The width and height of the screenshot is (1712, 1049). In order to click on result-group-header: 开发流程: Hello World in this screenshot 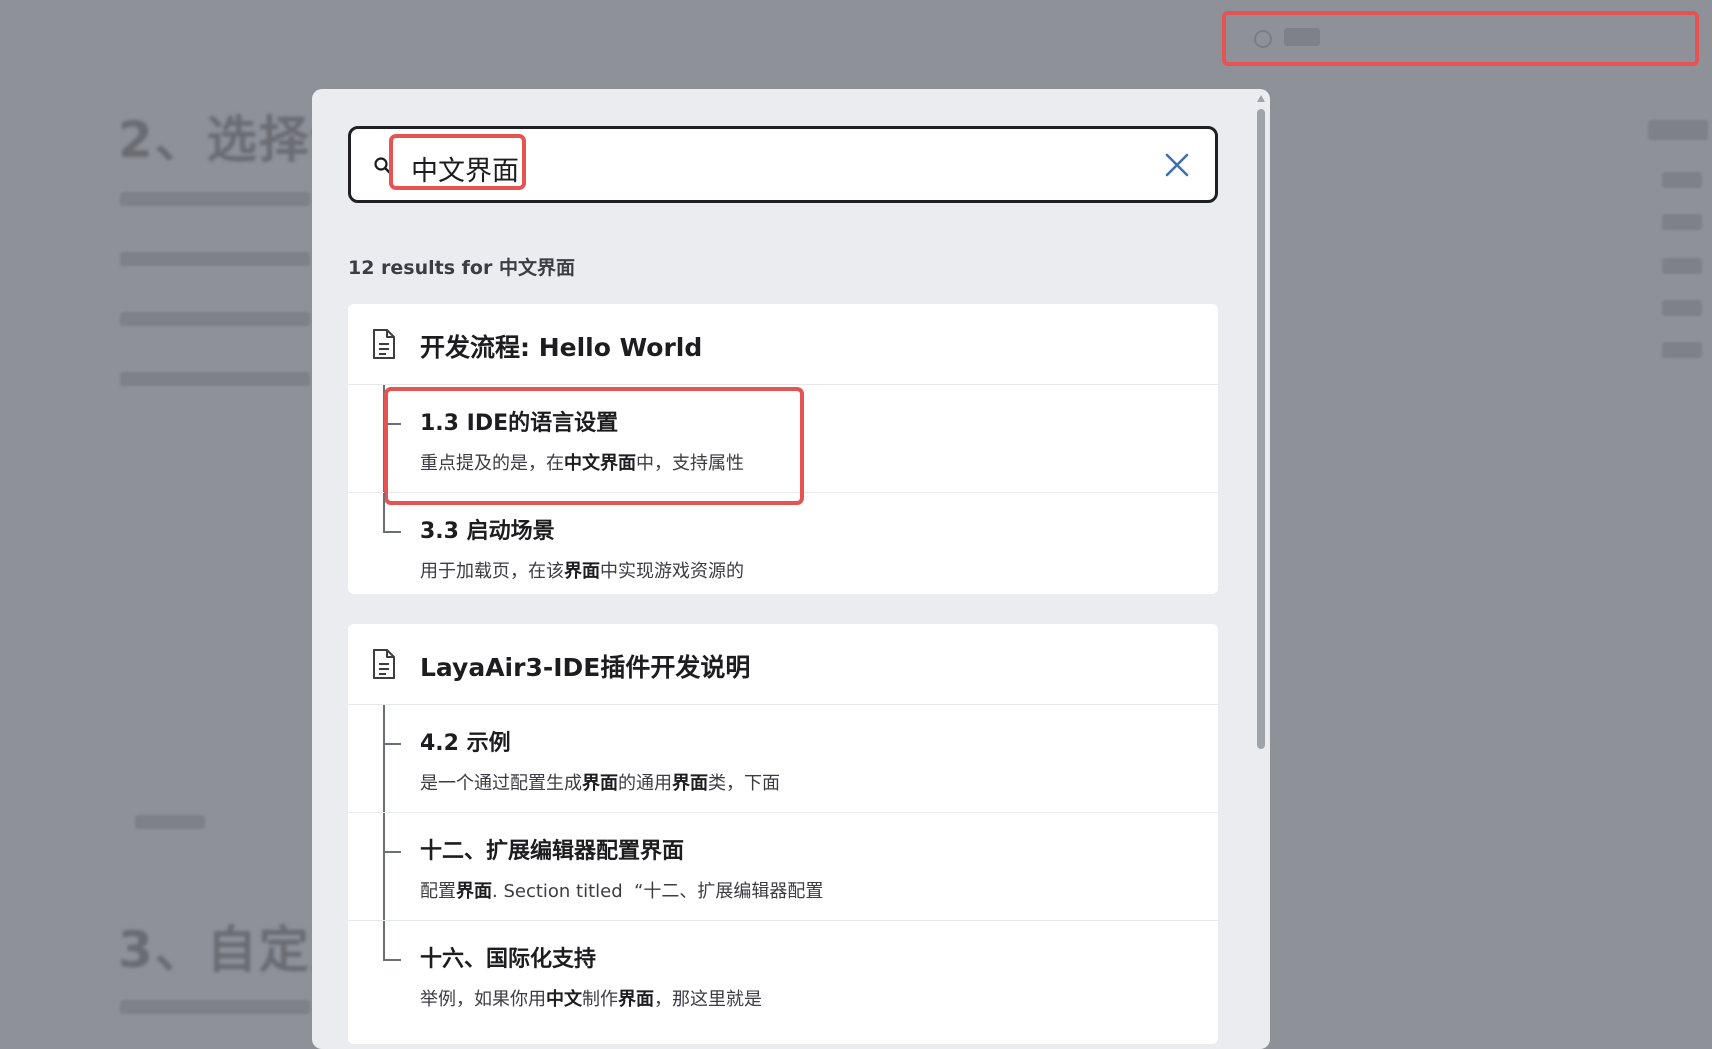, I will do `click(783, 344)`.